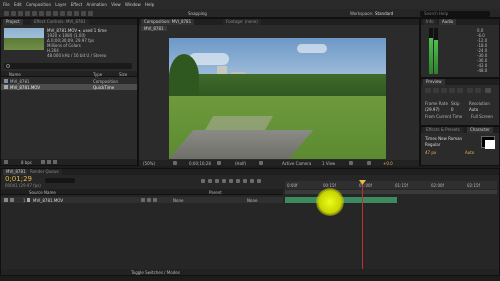  I want to click on type-tool-icon, so click(62, 13).